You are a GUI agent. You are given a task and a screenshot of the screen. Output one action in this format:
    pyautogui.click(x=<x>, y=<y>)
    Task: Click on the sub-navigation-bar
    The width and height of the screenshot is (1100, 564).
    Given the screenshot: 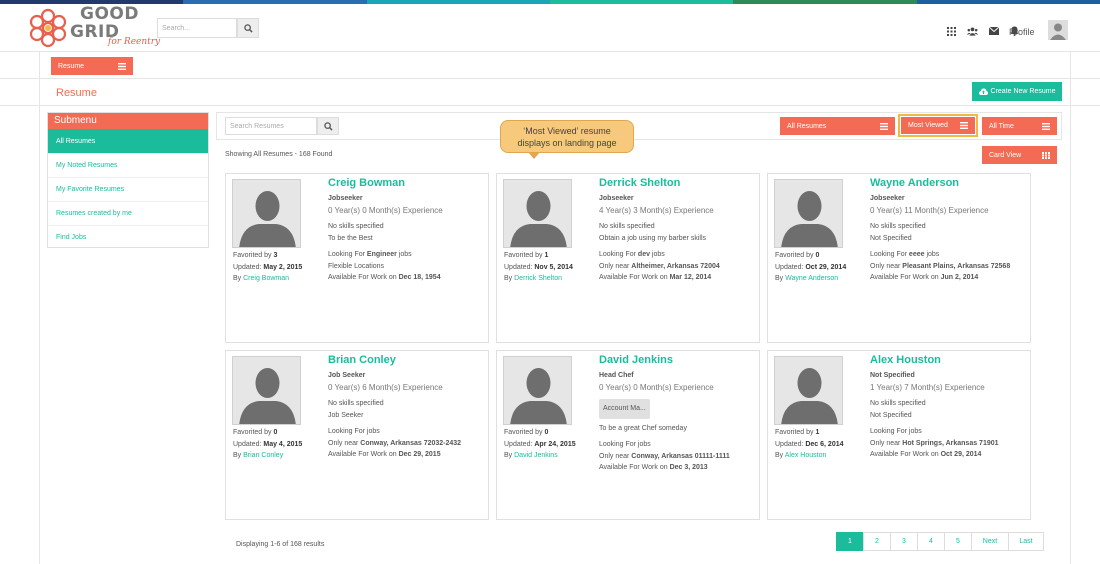 What is the action you would take?
    pyautogui.click(x=550, y=65)
    